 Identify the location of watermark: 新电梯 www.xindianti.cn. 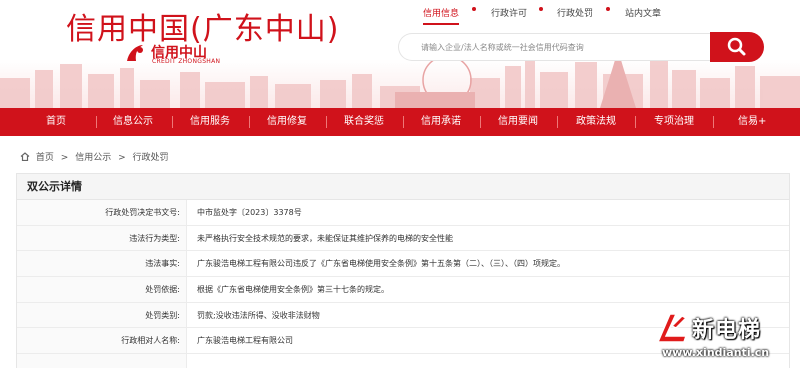
(725, 337).